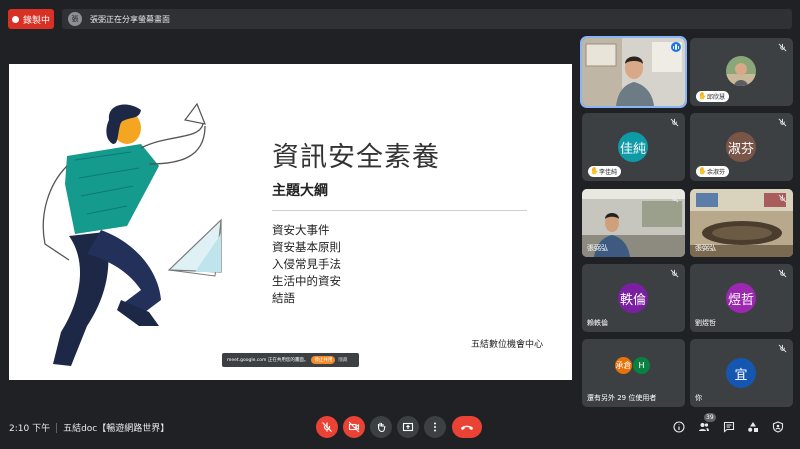 This screenshot has width=800, height=449. What do you see at coordinates (705, 323) in the screenshot?
I see `participant-name: 劉煜哲` at bounding box center [705, 323].